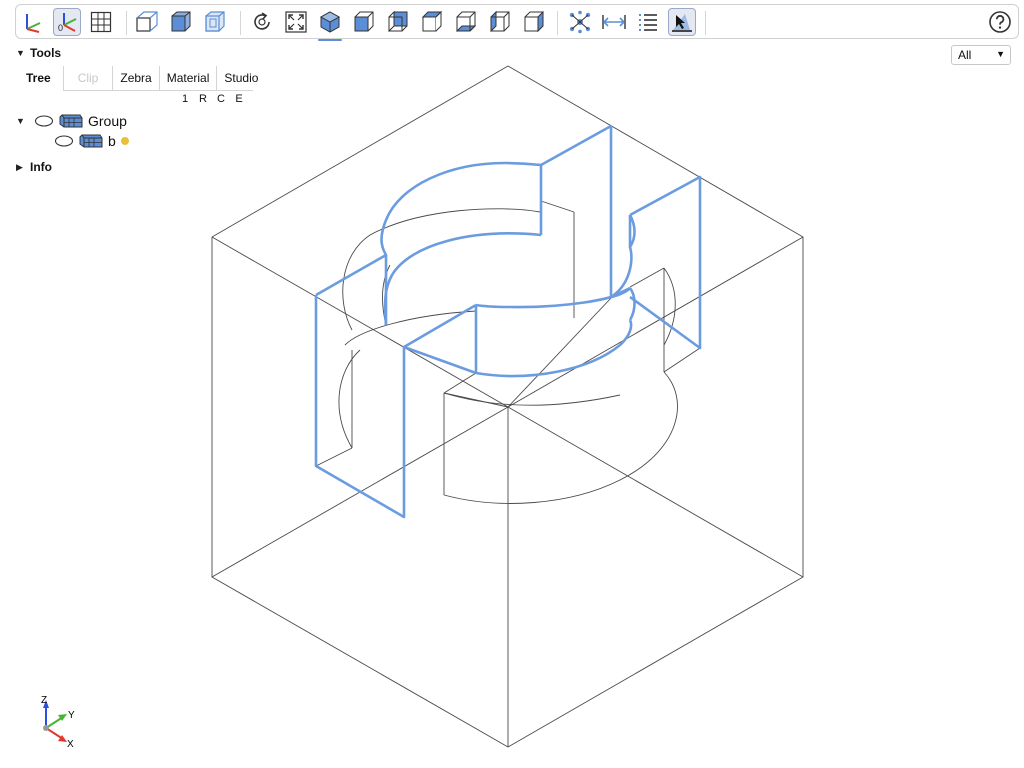  Describe the element at coordinates (71, 715) in the screenshot. I see `axis-y-label: Y` at that location.